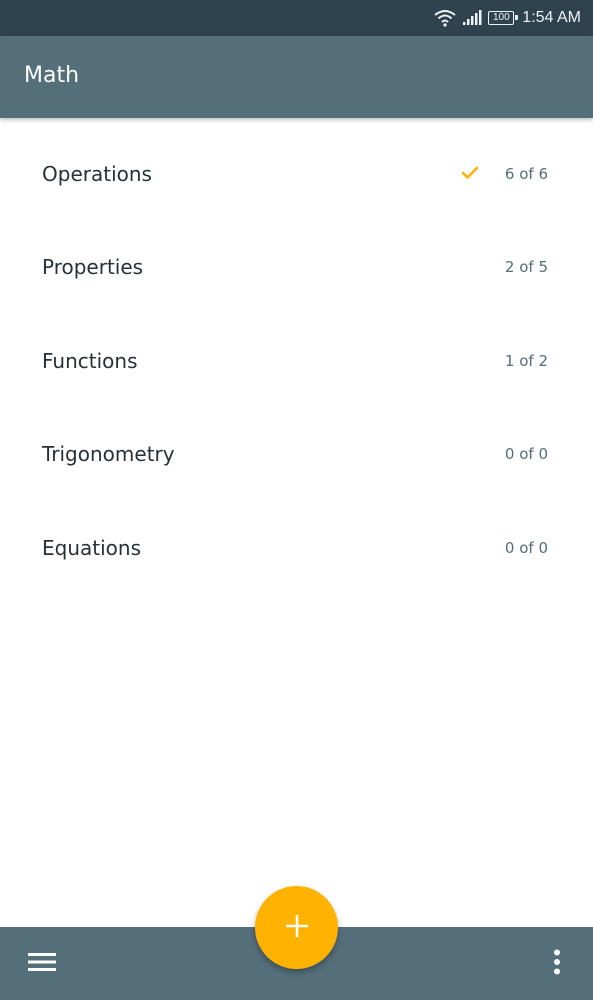  I want to click on list-item-equations: Equations 0 of 0, so click(296, 548).